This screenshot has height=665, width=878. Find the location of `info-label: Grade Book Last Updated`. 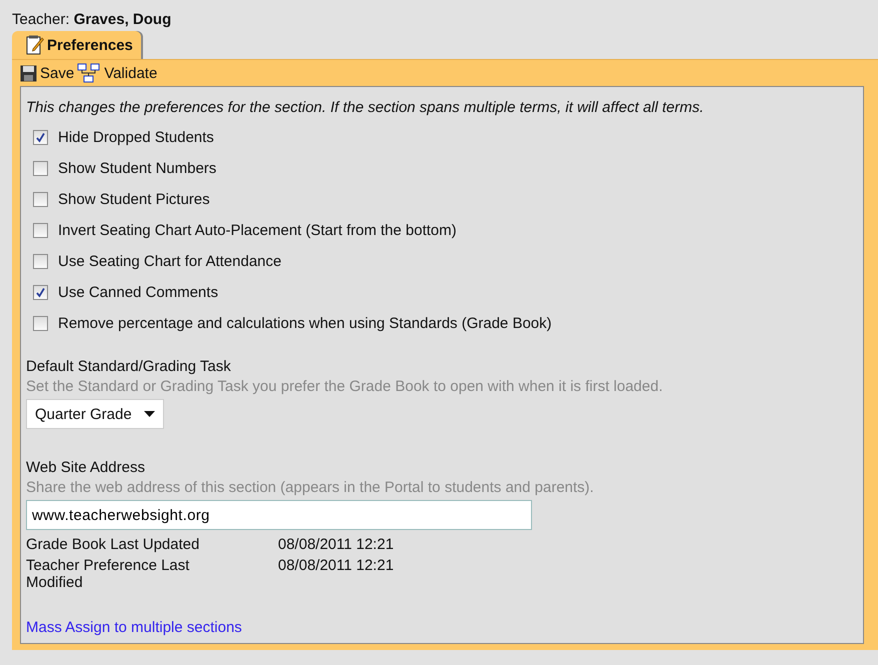

info-label: Grade Book Last Updated is located at coordinates (113, 544).